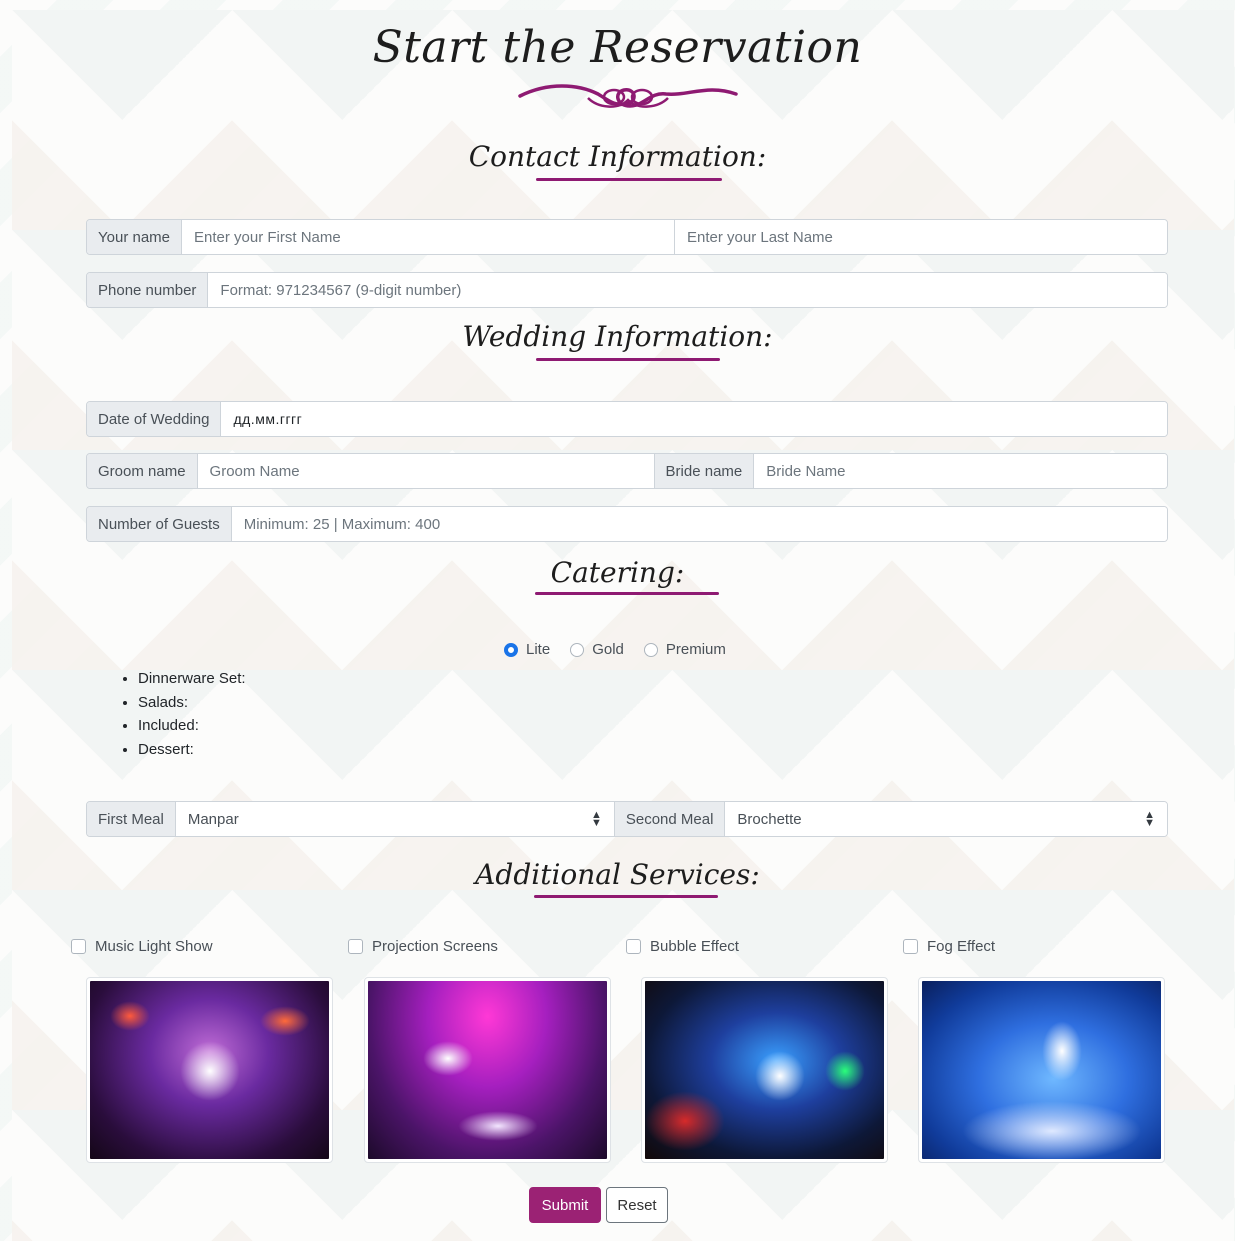 This screenshot has height=1241, width=1235. I want to click on radio-label: Premium, so click(695, 649).